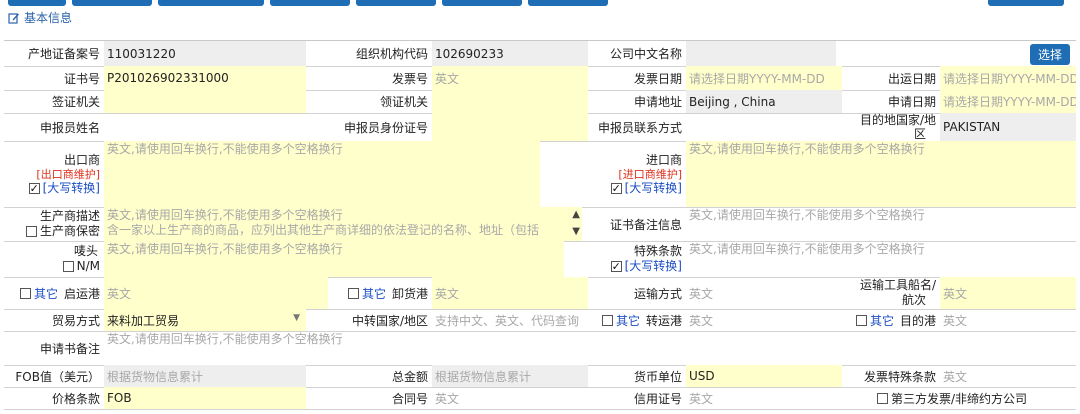  Describe the element at coordinates (645, 54) in the screenshot. I see `label-company-cn-name: 公司中文名称` at that location.